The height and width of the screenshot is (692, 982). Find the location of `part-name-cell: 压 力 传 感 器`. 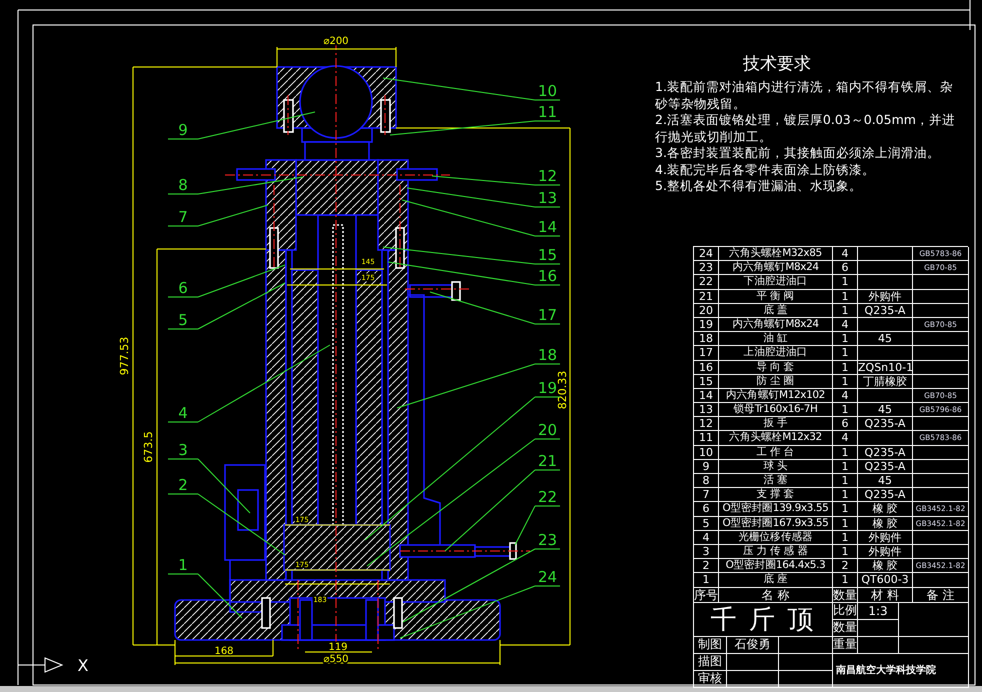

part-name-cell: 压 力 传 感 器 is located at coordinates (776, 552).